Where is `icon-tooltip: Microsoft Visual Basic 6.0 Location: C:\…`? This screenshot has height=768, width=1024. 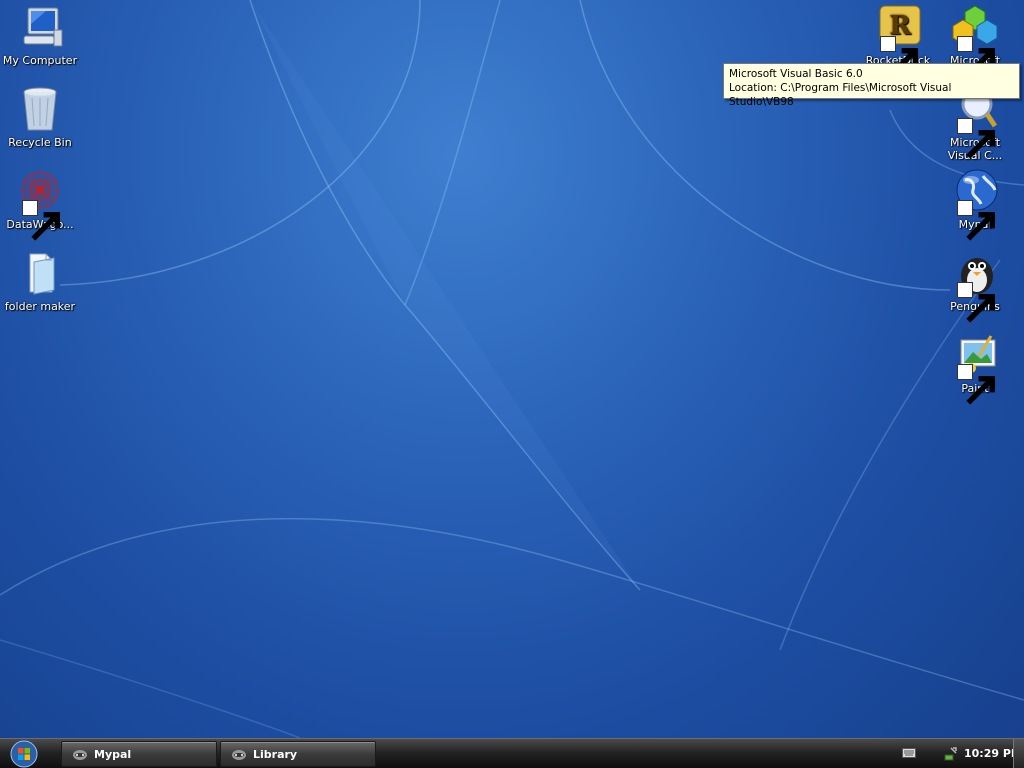 icon-tooltip: Microsoft Visual Basic 6.0 Location: C:\… is located at coordinates (871, 85).